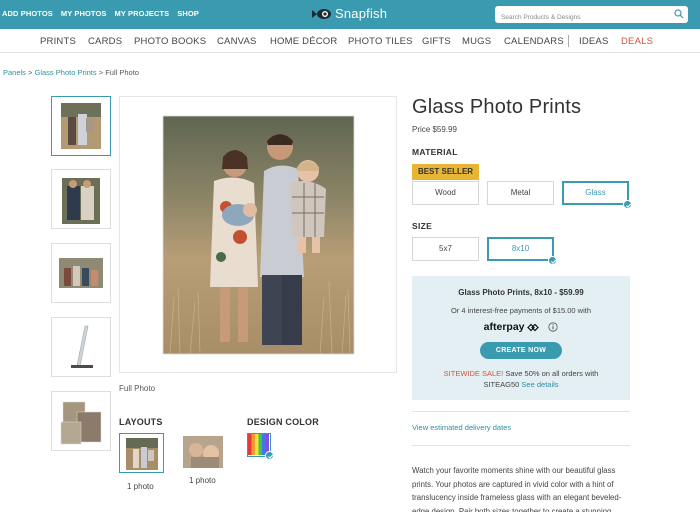 The width and height of the screenshot is (700, 512). I want to click on my-projects-link: MY PROJECTS, so click(142, 13).